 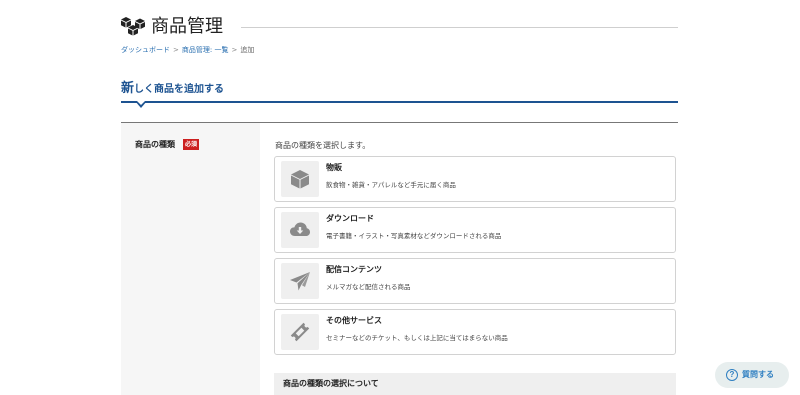 I want to click on option-description: 電子書籍・イラスト・写真素材などダウンロードされる商品, so click(x=414, y=236).